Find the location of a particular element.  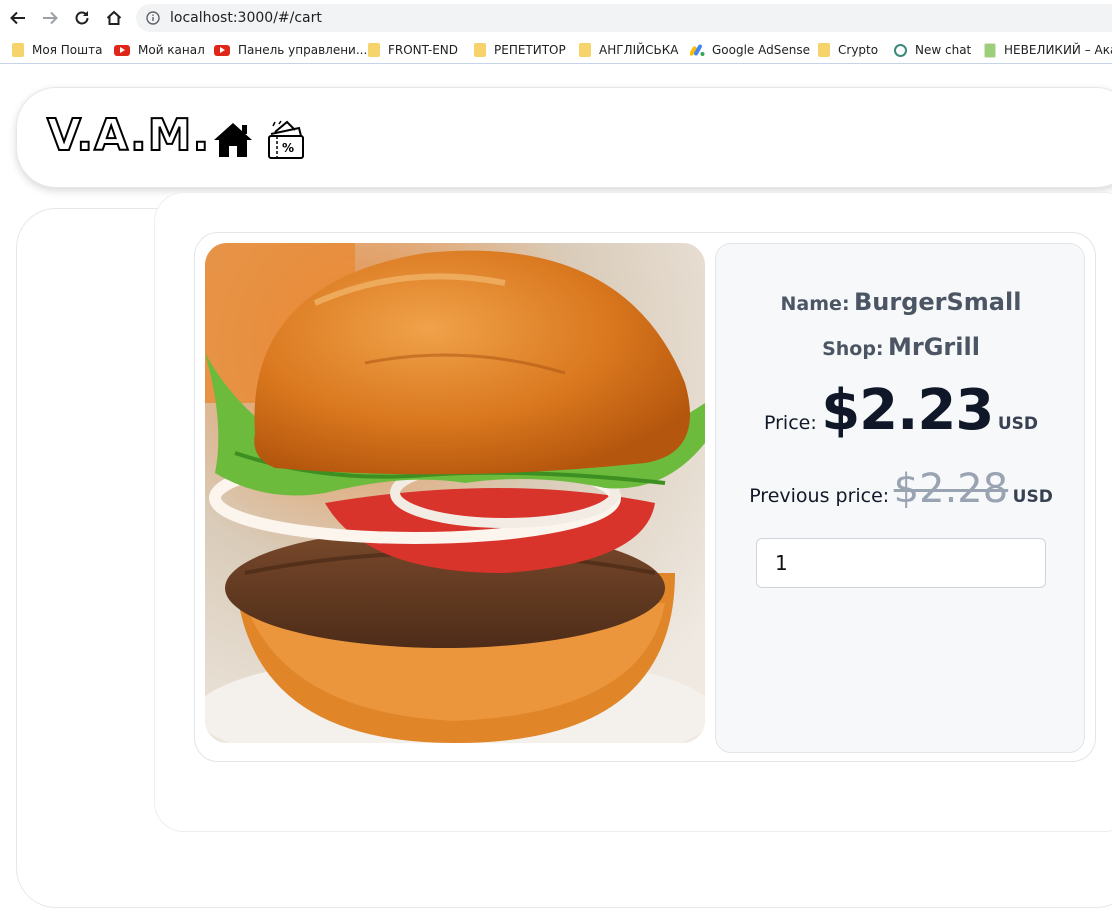

price-currency: USD is located at coordinates (1017, 424).